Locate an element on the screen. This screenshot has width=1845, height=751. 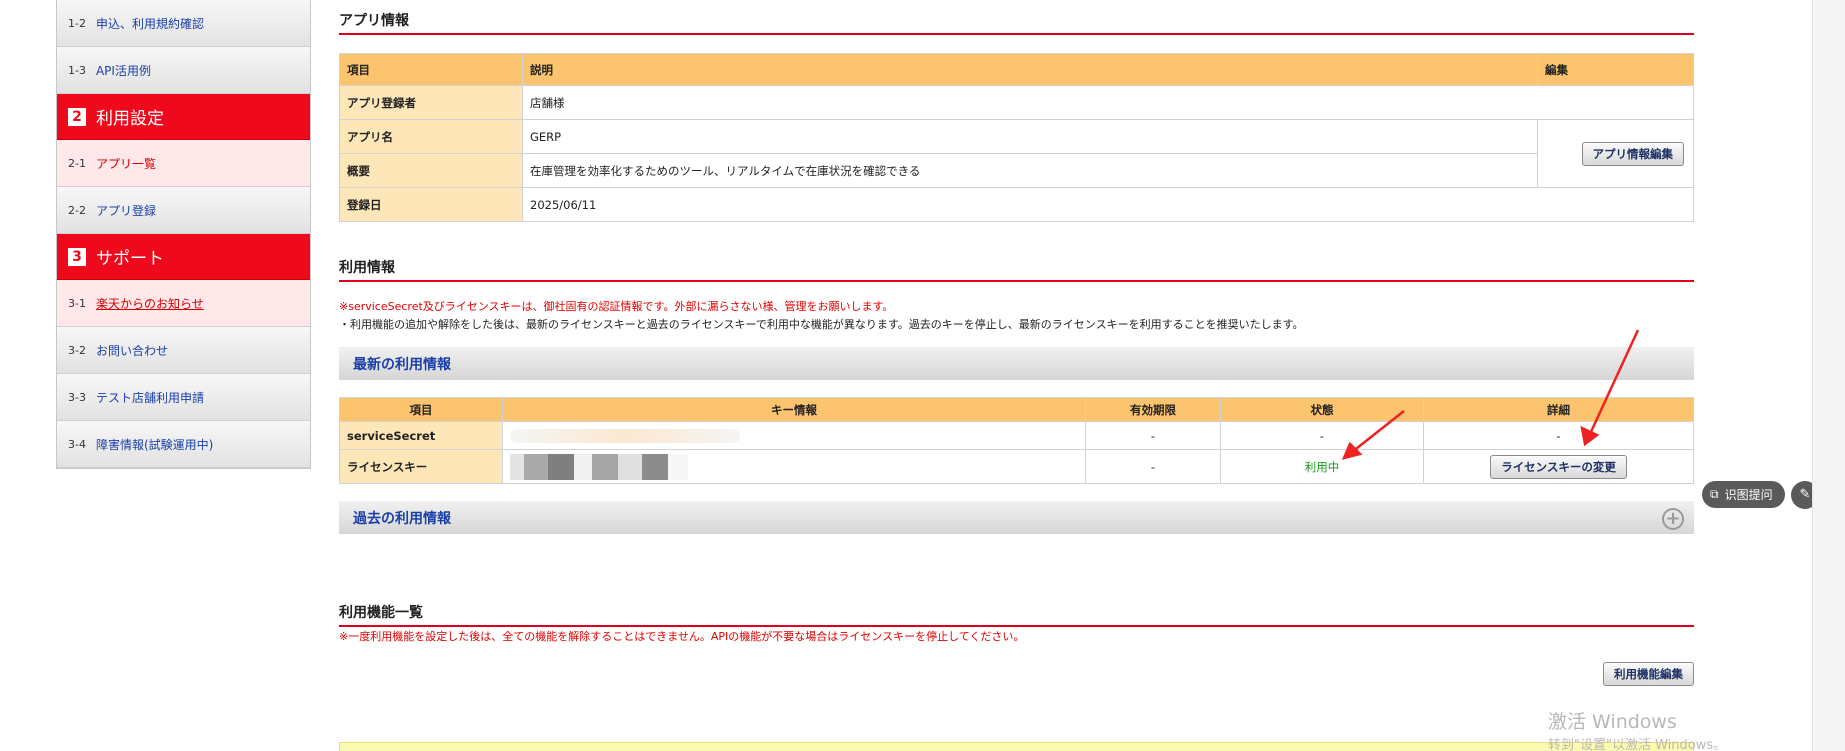
table-row: アプリ登録者 店舗様 is located at coordinates (1016, 102).